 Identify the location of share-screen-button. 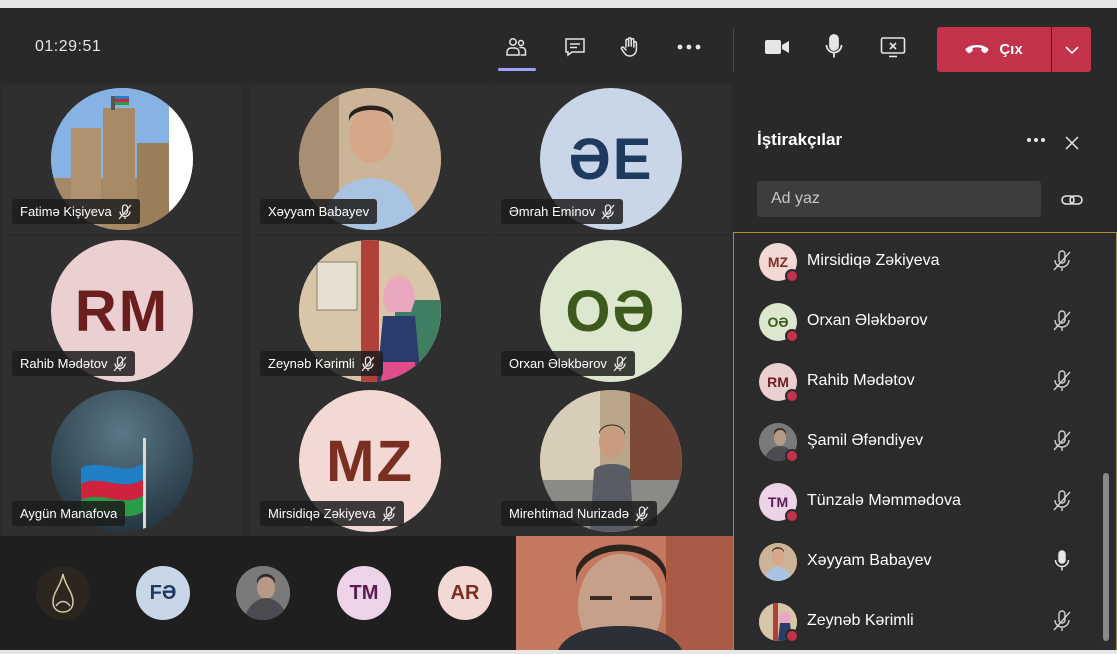
(893, 47).